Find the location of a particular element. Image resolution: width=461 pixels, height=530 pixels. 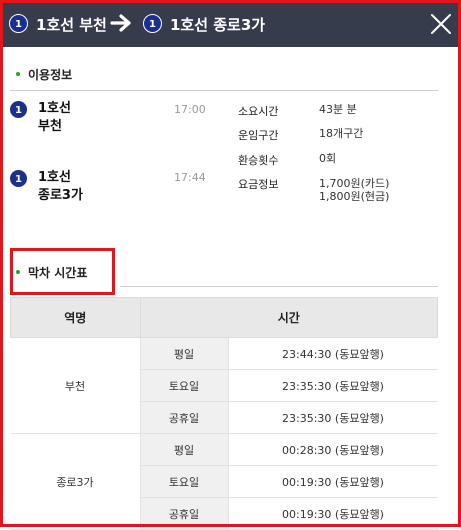

info-section-title: 이용정보 is located at coordinates (44, 74).